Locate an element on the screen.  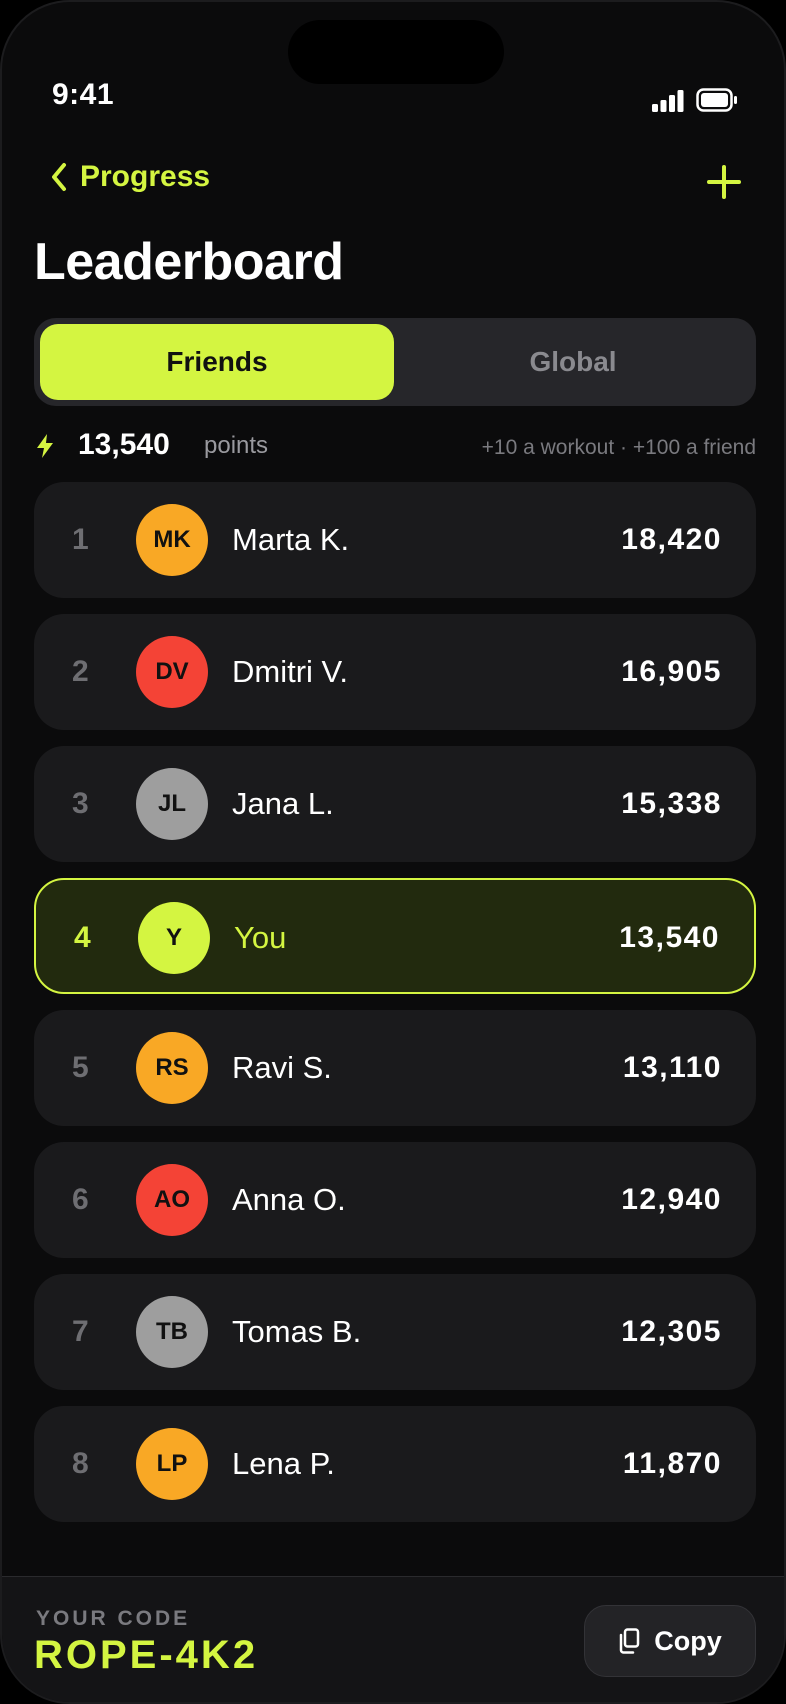
chevron-left-icon is located at coordinates (59, 177).